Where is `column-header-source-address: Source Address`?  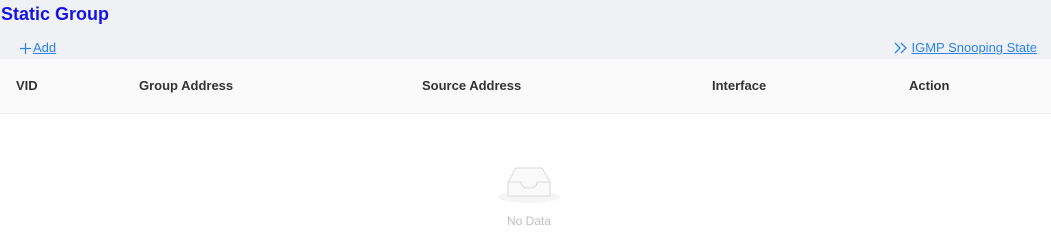 column-header-source-address: Source Address is located at coordinates (472, 85).